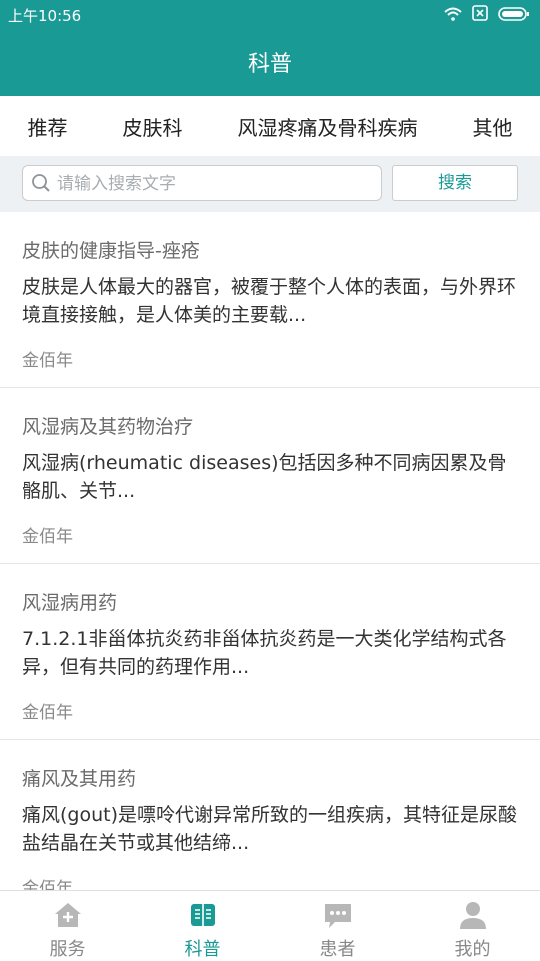  What do you see at coordinates (270, 14) in the screenshot?
I see `status-bar: 上午10:56` at bounding box center [270, 14].